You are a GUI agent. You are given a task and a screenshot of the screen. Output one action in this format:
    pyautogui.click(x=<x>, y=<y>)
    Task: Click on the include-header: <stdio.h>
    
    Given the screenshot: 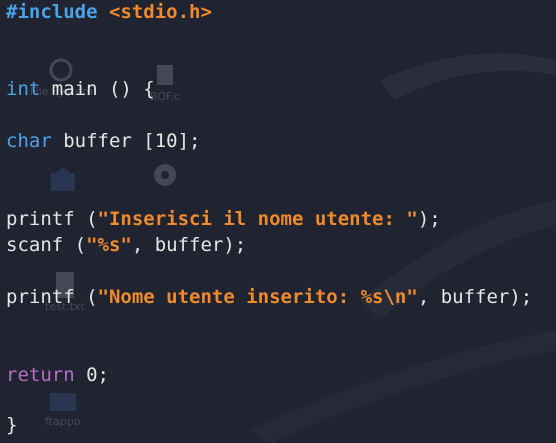 What is the action you would take?
    pyautogui.click(x=160, y=12)
    